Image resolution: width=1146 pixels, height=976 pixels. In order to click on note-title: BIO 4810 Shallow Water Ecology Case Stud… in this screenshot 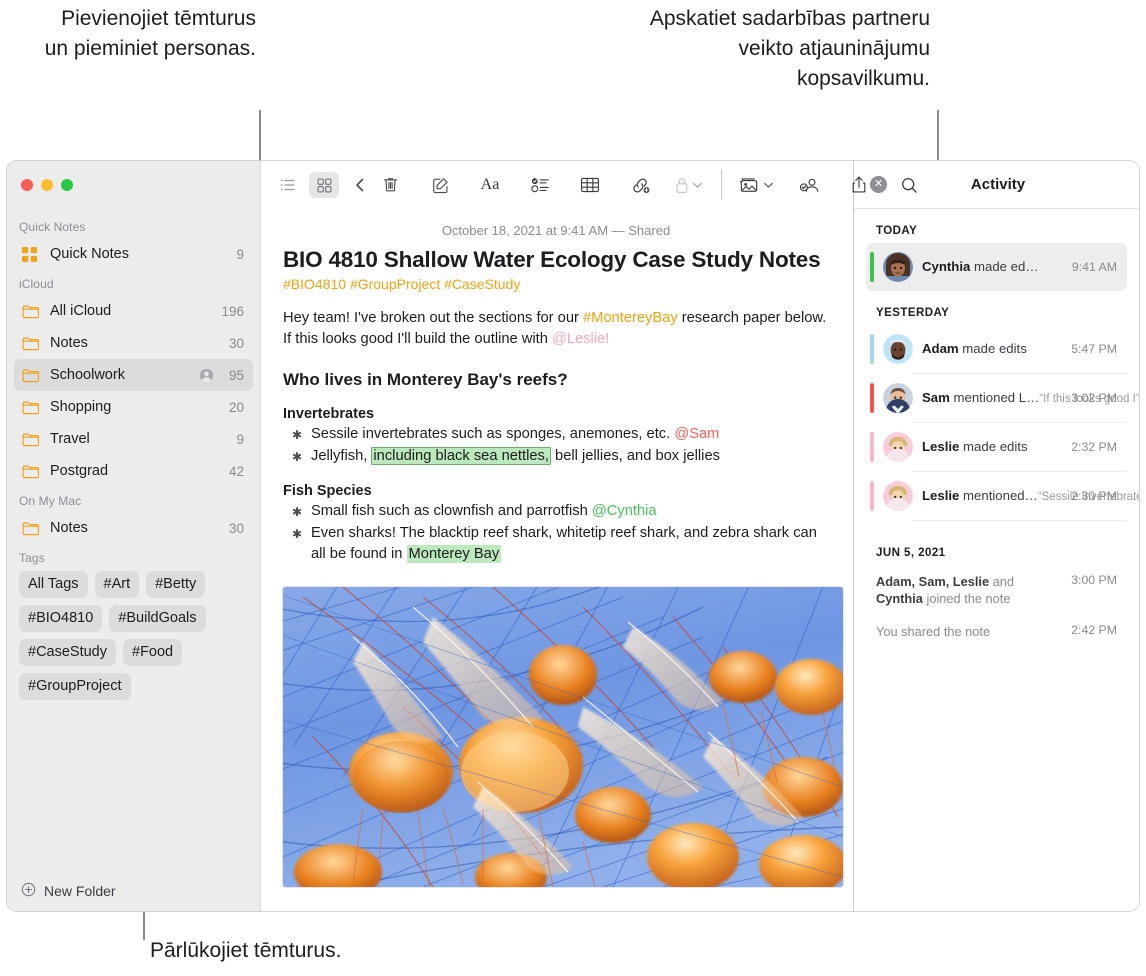, I will do `click(552, 259)`.